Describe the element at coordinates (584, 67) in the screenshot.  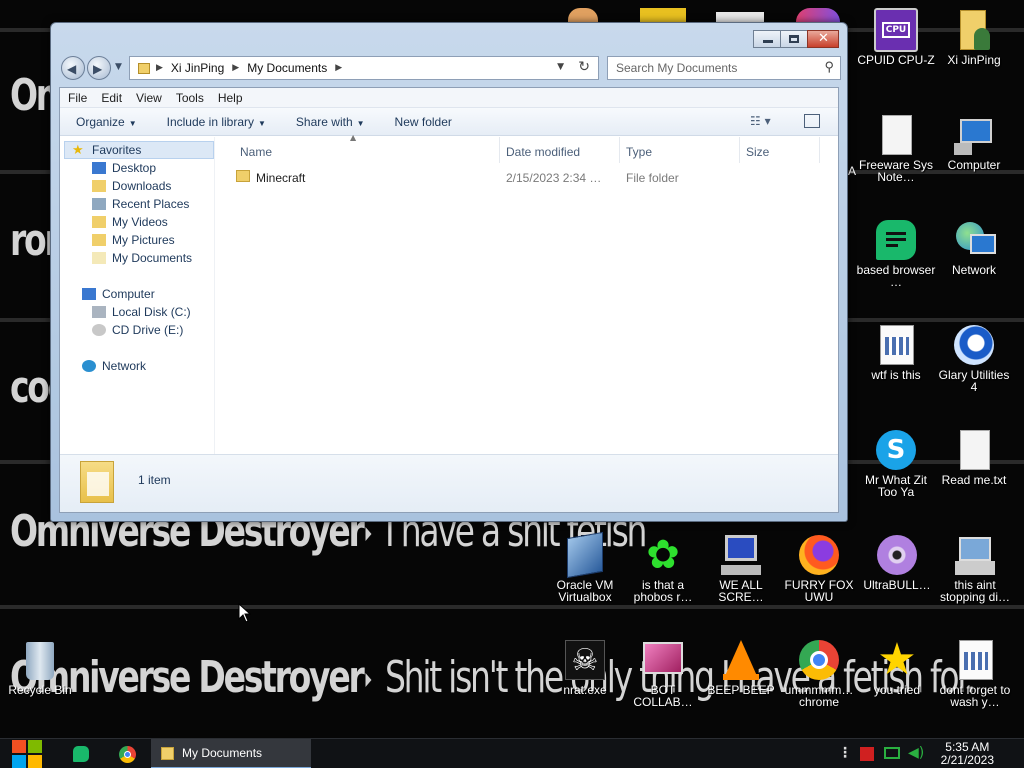
I see `refresh-icon: ↻` at that location.